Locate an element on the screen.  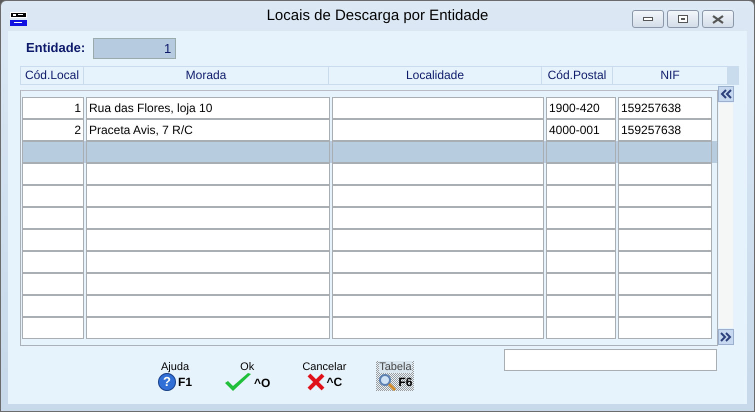
cross-icon is located at coordinates (315, 382).